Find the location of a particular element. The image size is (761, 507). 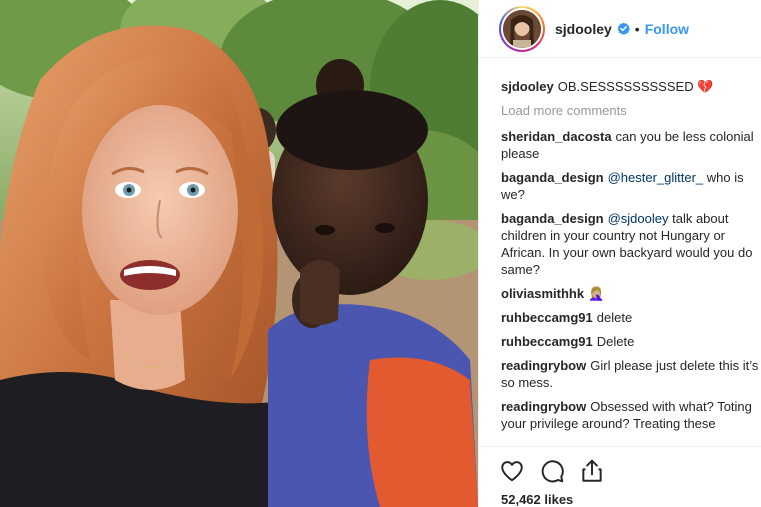

avatar-gap is located at coordinates (522, 28).